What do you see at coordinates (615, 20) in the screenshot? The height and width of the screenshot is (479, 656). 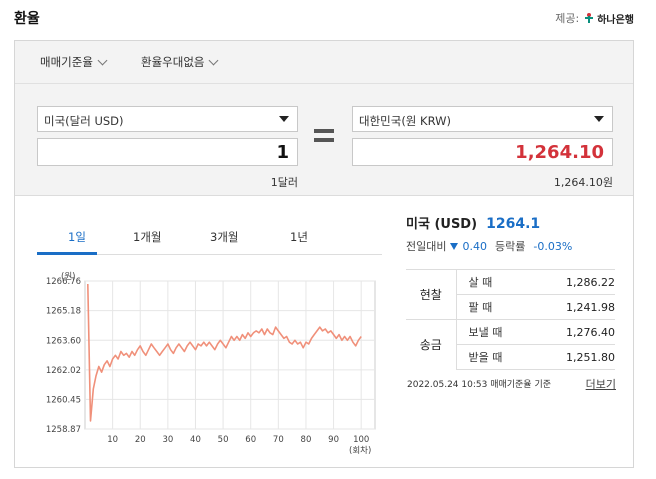 I see `provider-name: 하나은행` at bounding box center [615, 20].